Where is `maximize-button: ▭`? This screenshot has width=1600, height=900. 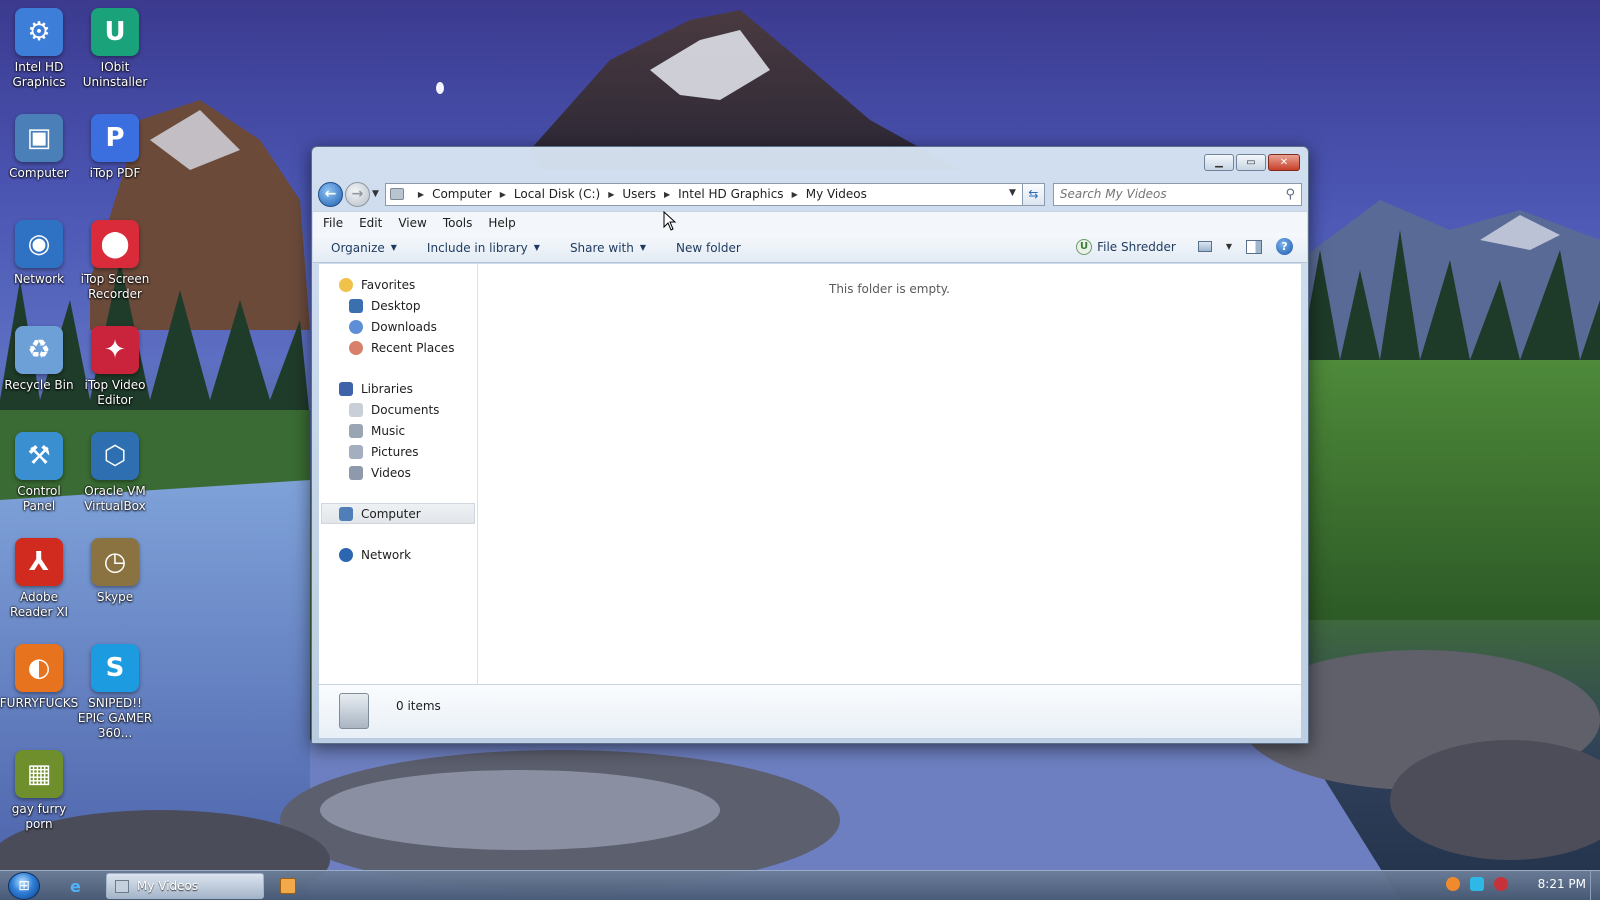
maximize-button: ▭ is located at coordinates (1251, 162).